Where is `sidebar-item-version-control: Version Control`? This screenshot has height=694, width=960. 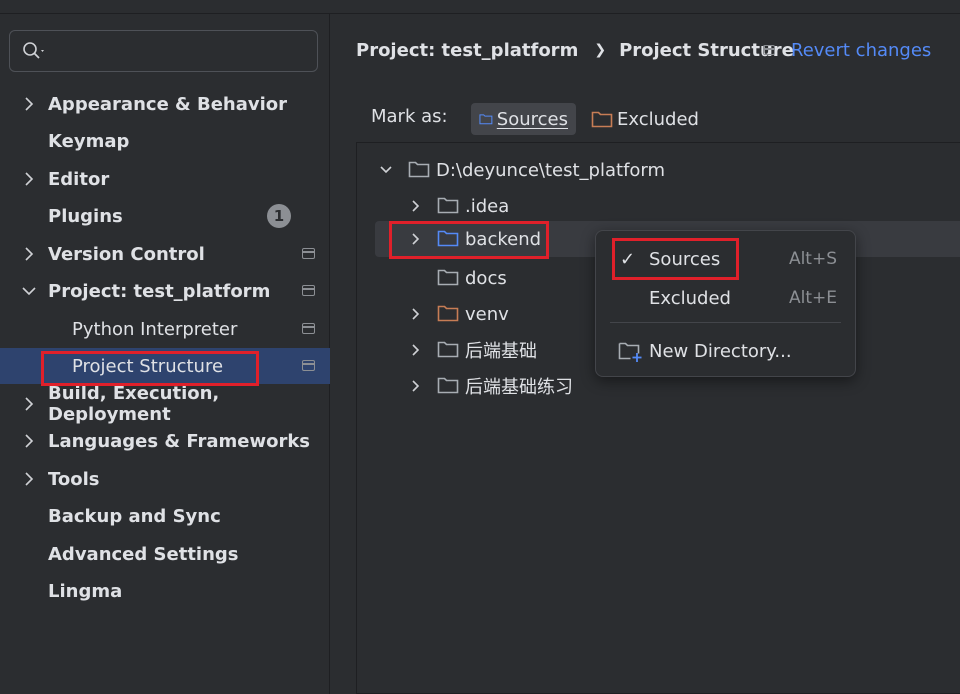 sidebar-item-version-control: Version Control is located at coordinates (165, 254).